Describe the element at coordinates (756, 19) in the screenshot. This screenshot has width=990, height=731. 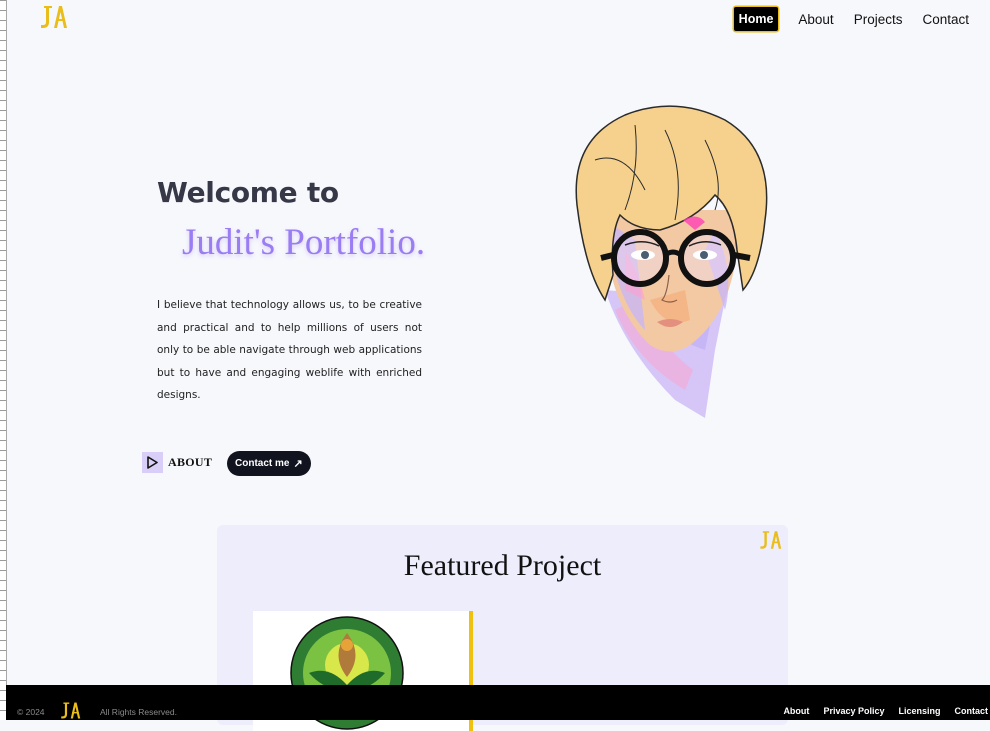
I see `nav-home: Home` at that location.